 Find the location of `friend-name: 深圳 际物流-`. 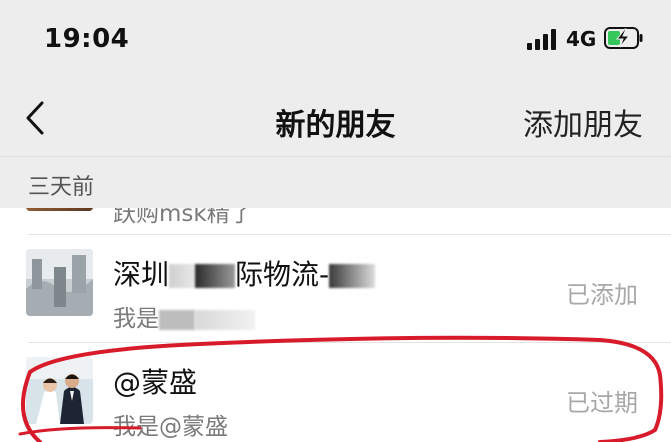

friend-name: 深圳 际物流- is located at coordinates (244, 273).